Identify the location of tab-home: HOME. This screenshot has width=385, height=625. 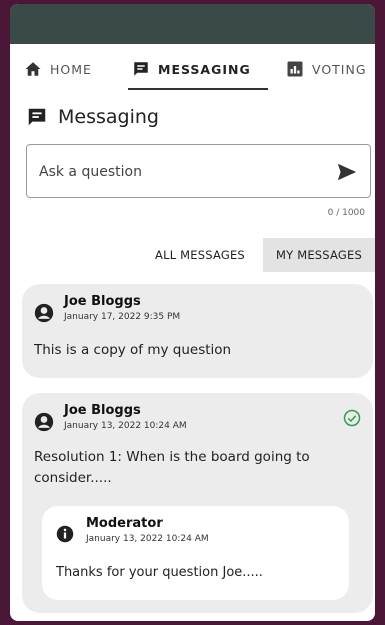
(58, 69).